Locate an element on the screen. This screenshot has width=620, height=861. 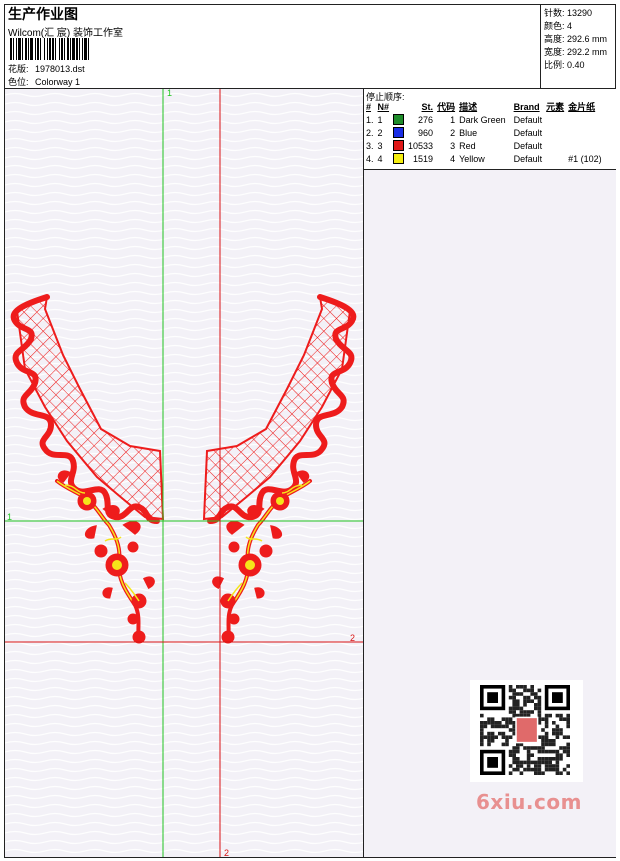
row-number: 3 is located at coordinates (380, 145).